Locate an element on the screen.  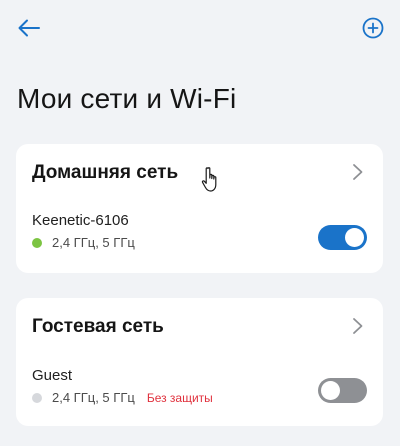
plus-circle-icon is located at coordinates (373, 28).